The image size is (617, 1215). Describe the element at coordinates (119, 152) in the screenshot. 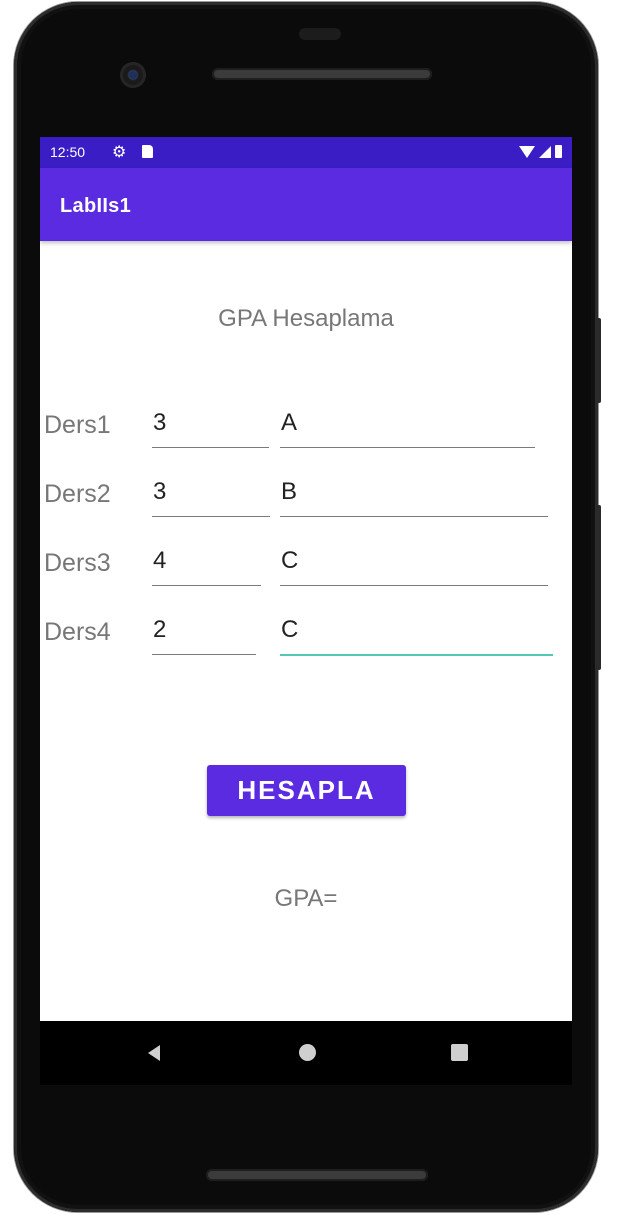

I see `gear-icon: ⚙` at that location.